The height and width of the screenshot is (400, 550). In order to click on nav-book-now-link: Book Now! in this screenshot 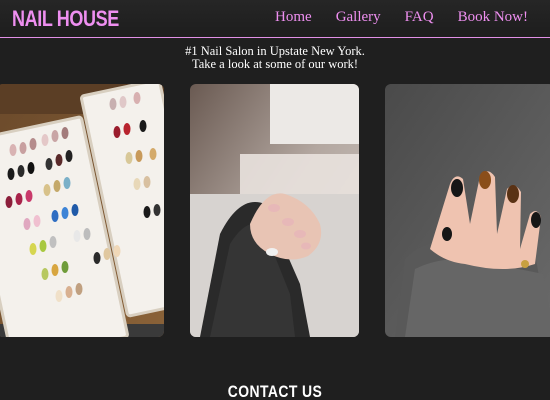, I will do `click(493, 17)`.